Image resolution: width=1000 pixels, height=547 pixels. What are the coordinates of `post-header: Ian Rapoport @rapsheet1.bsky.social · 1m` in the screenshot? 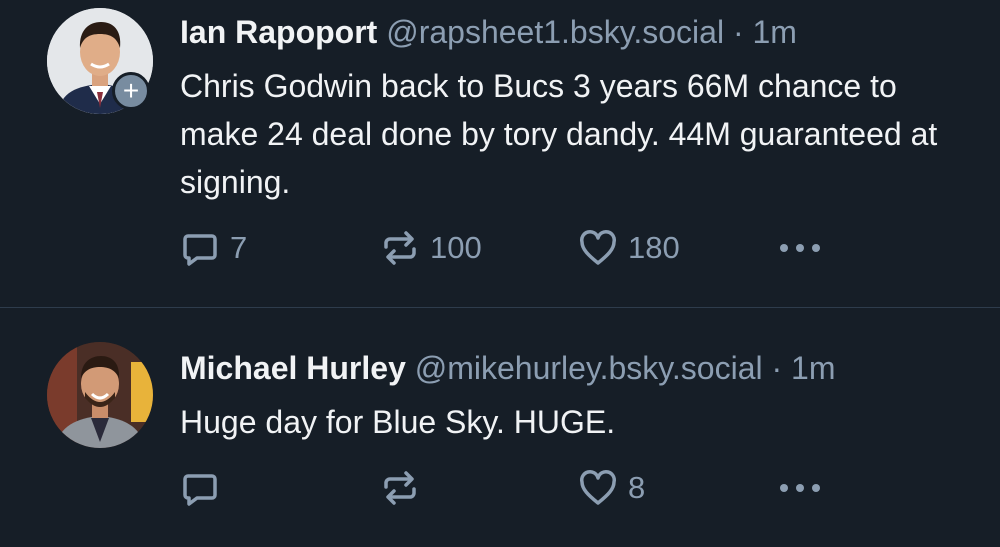 It's located at (488, 32).